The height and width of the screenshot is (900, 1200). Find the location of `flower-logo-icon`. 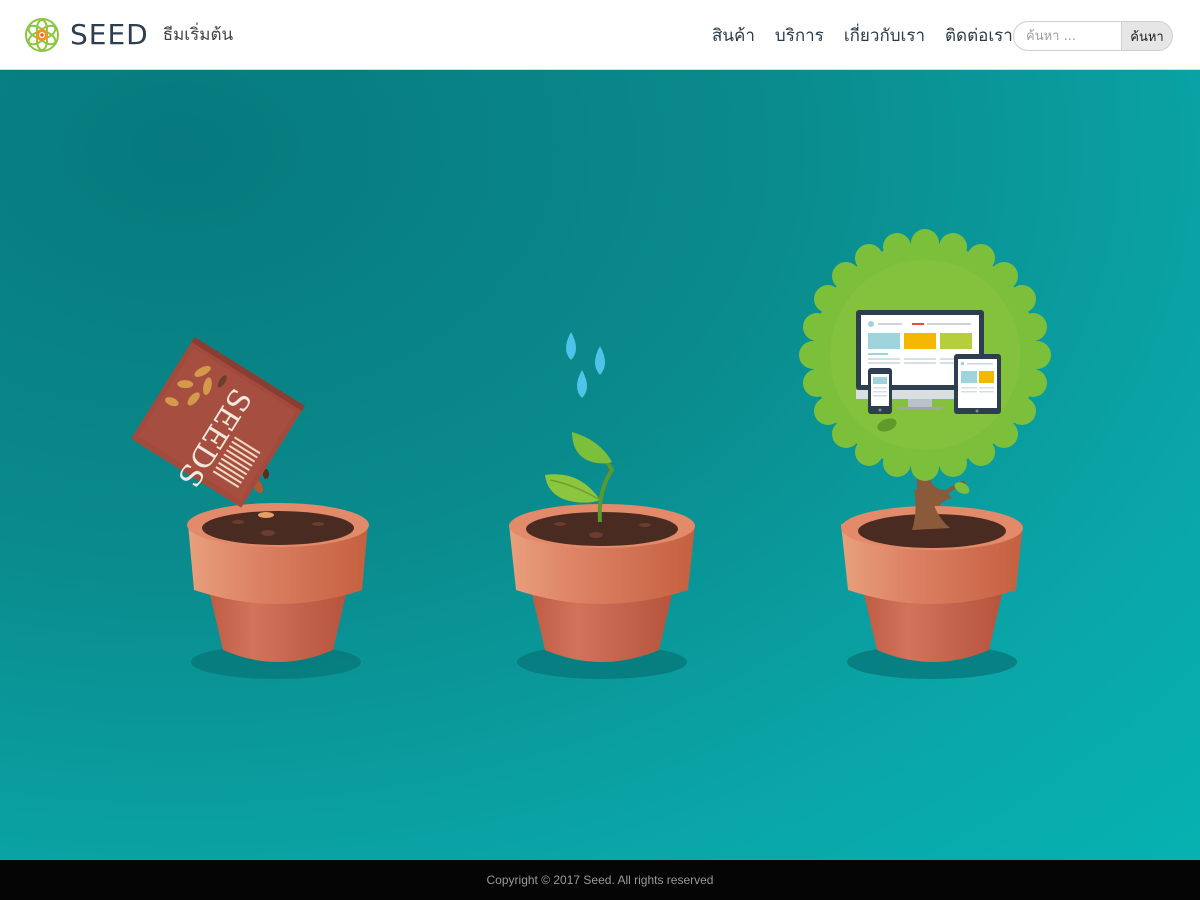

flower-logo-icon is located at coordinates (42, 35).